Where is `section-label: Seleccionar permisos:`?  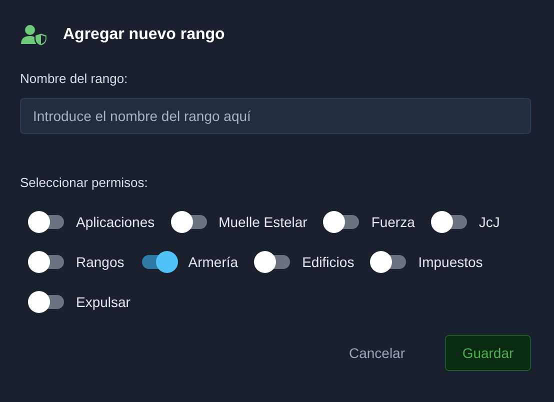
section-label: Seleccionar permisos: is located at coordinates (84, 183).